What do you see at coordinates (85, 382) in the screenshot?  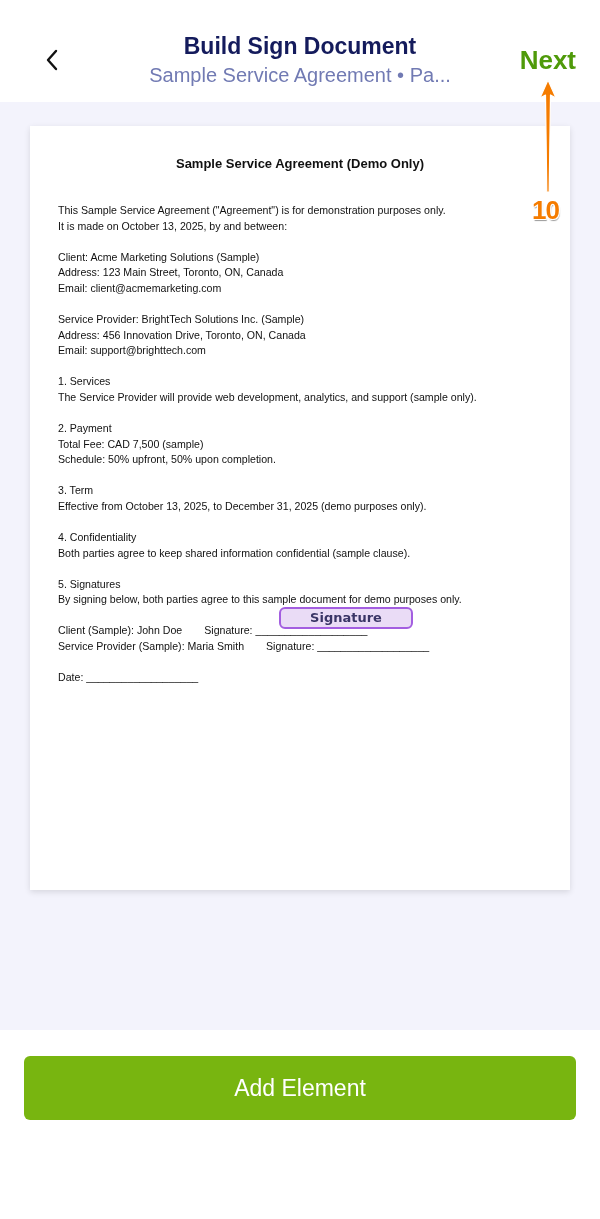 I see `document-text: 1. Services` at bounding box center [85, 382].